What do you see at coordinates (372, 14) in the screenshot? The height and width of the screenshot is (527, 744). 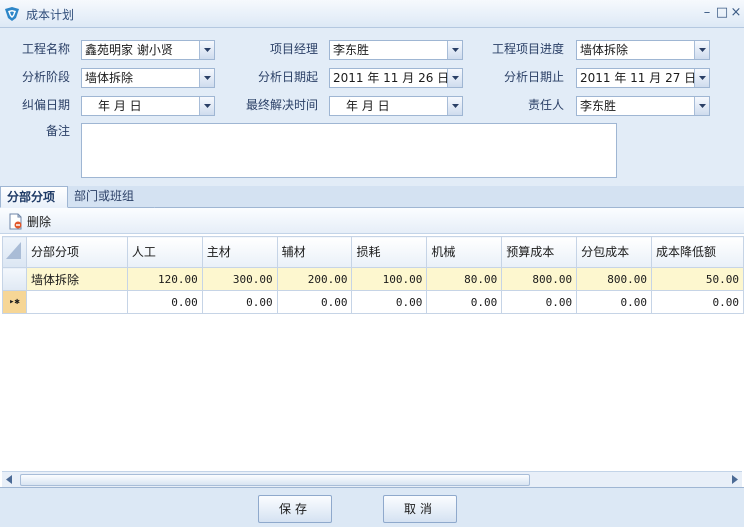 I see `title-bar: 成本计划 – □ ×` at bounding box center [372, 14].